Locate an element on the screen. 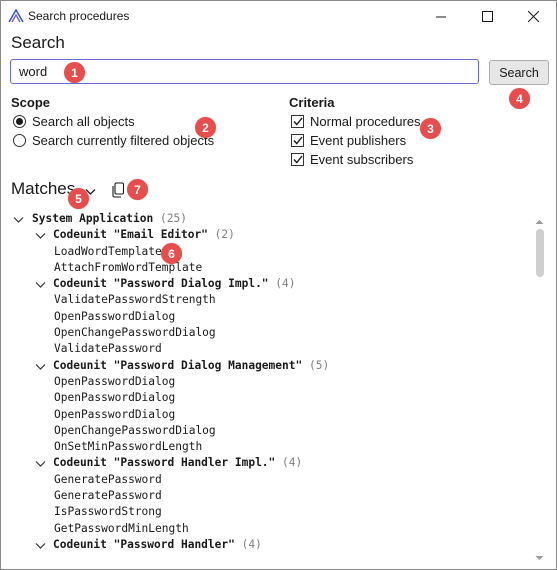 Image resolution: width=557 pixels, height=570 pixels. tree-item-label: System Application is located at coordinates (93, 218).